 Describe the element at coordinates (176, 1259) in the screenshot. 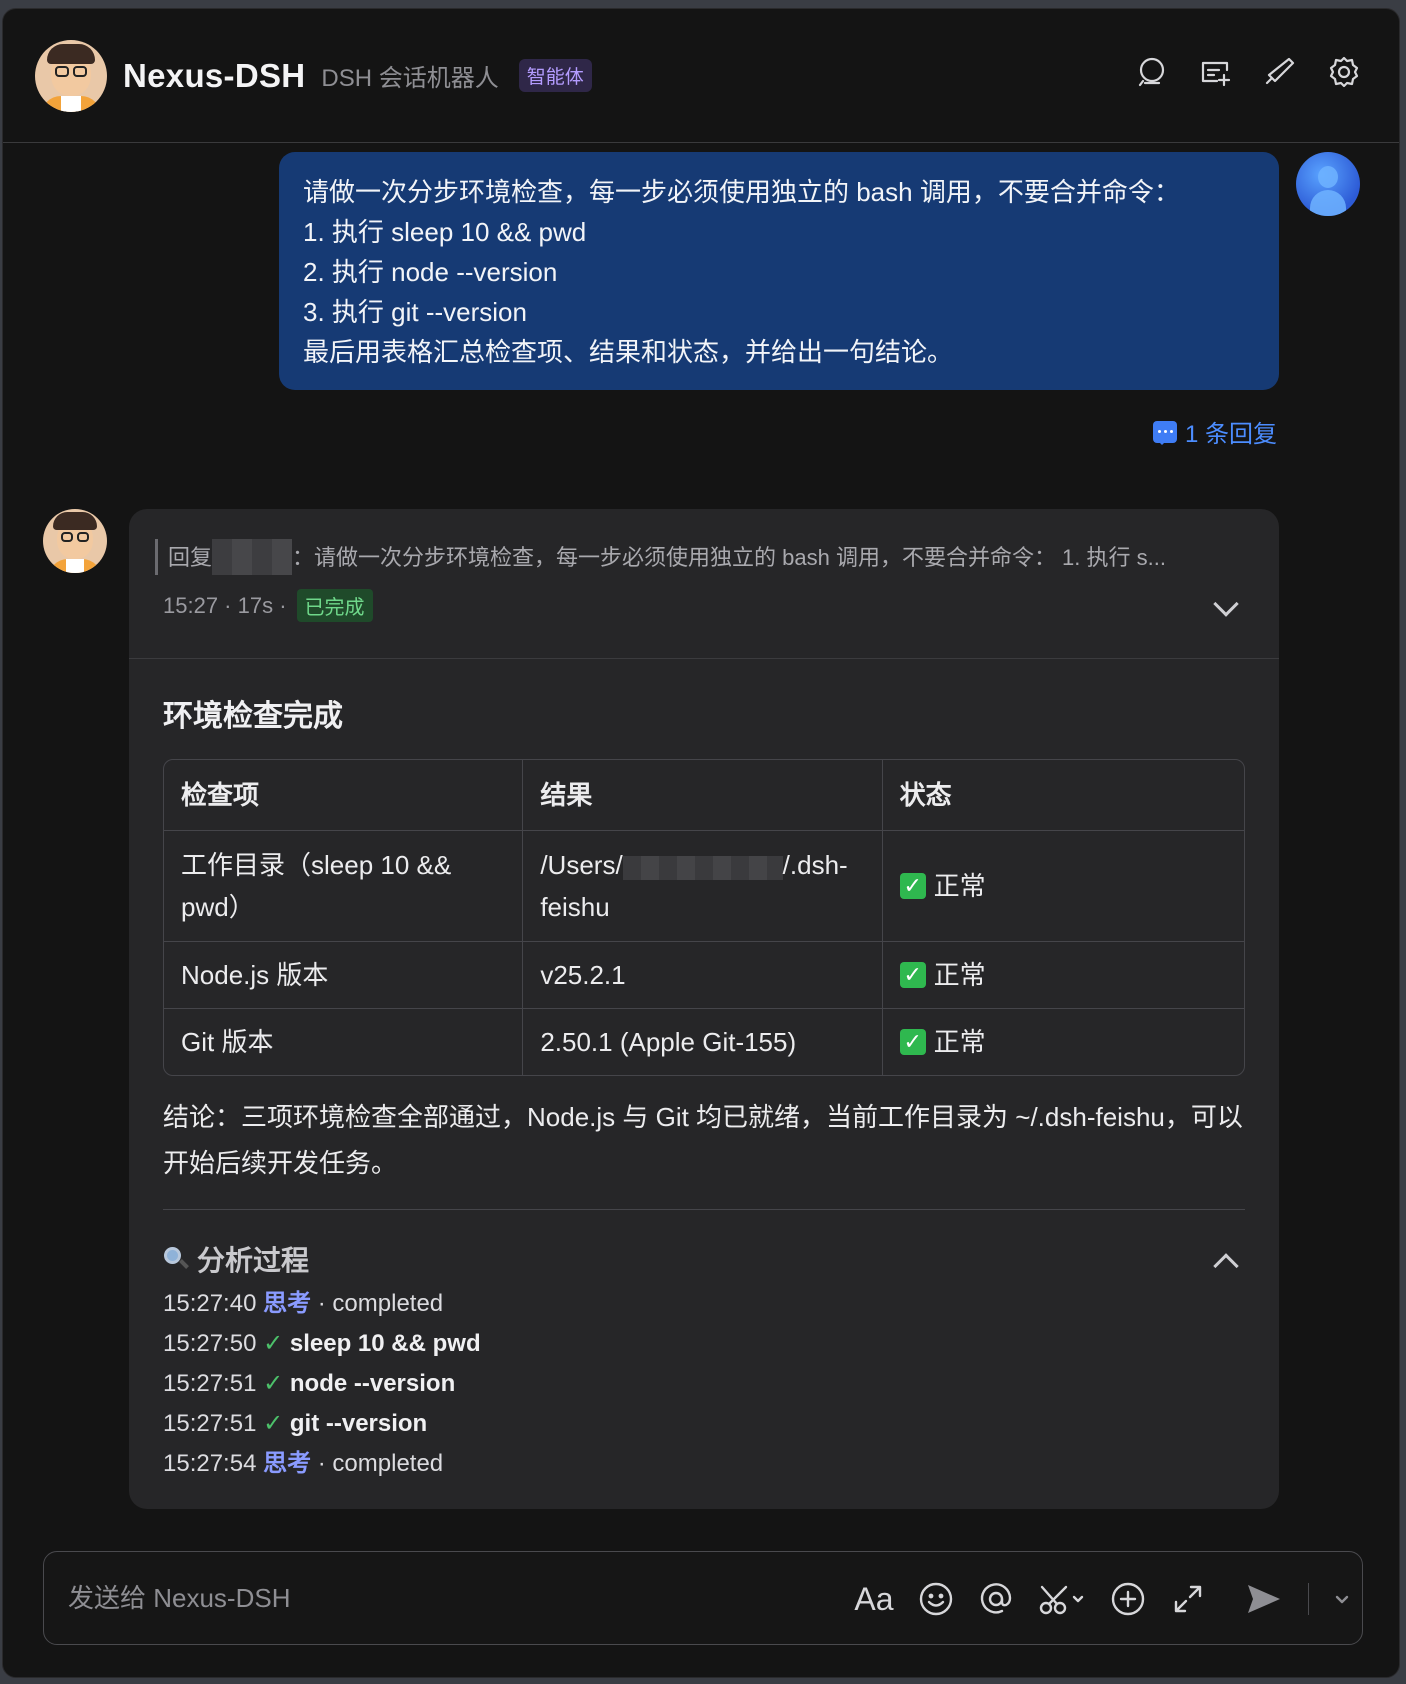

I see `magnifier-icon` at that location.